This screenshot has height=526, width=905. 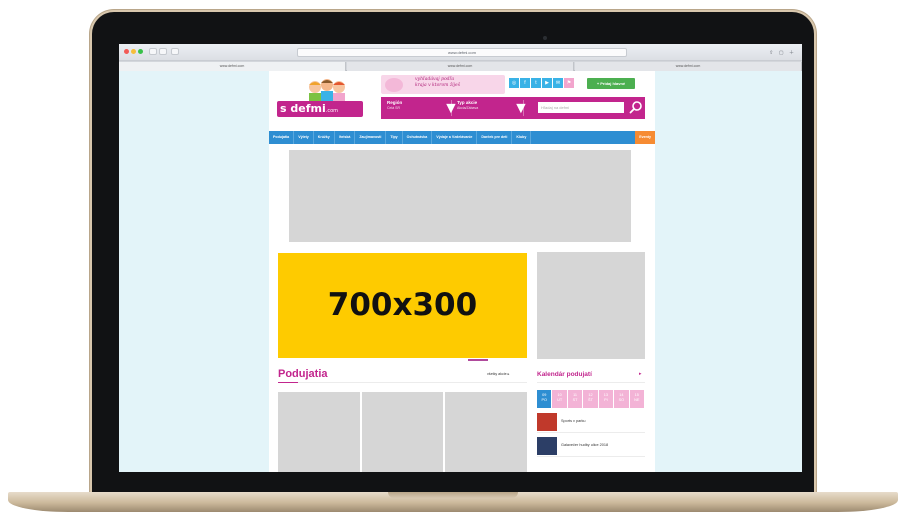 I want to click on calendar-day: 10 UT, so click(x=559, y=399).